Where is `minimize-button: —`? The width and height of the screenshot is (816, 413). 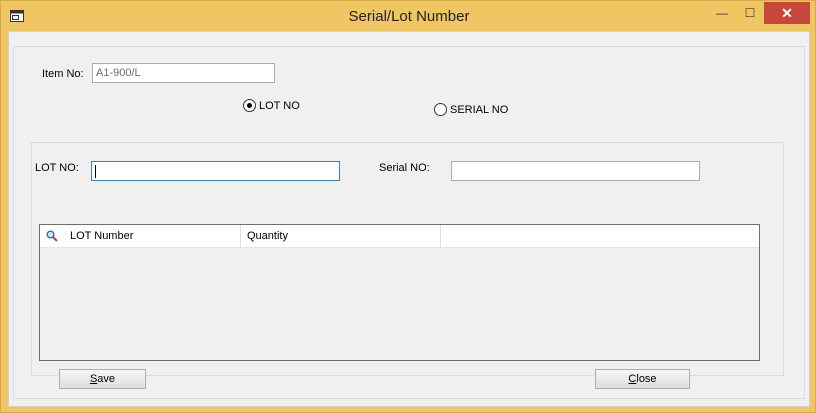
minimize-button: — is located at coordinates (722, 13).